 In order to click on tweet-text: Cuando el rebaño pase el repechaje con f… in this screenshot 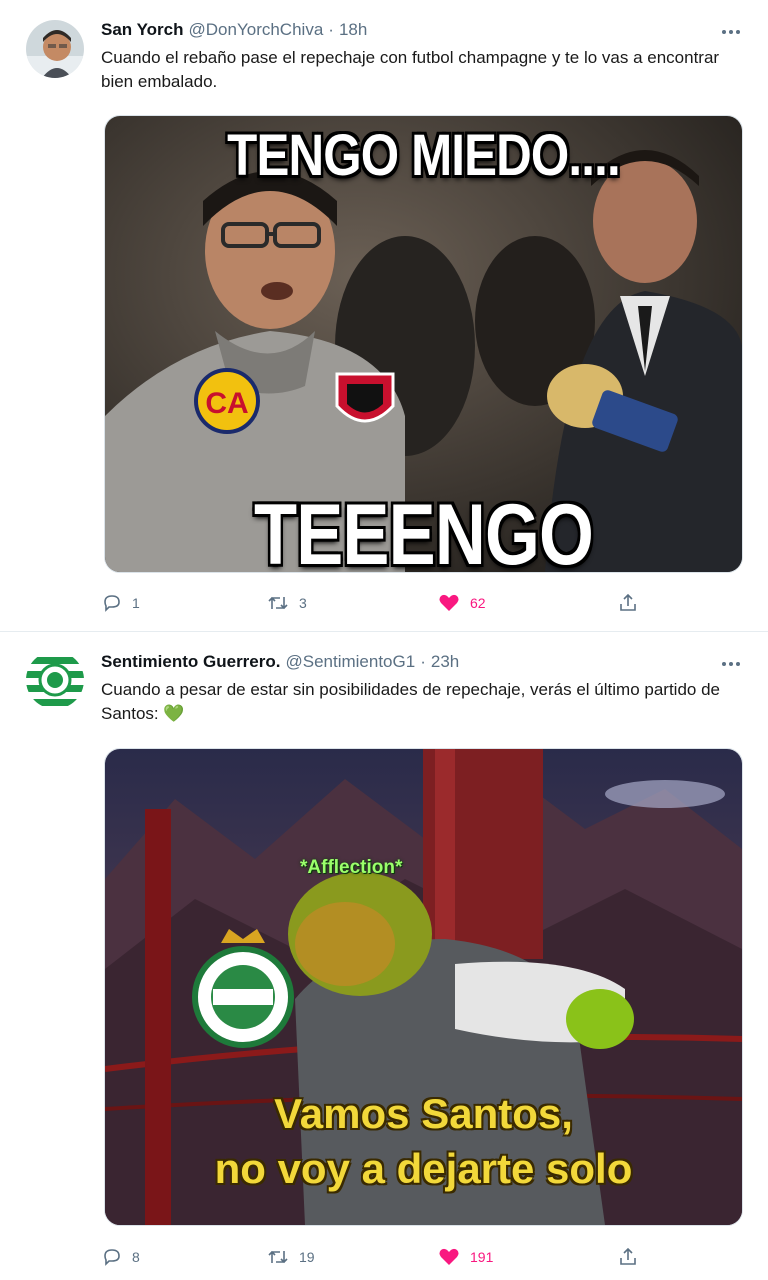, I will do `click(410, 69)`.